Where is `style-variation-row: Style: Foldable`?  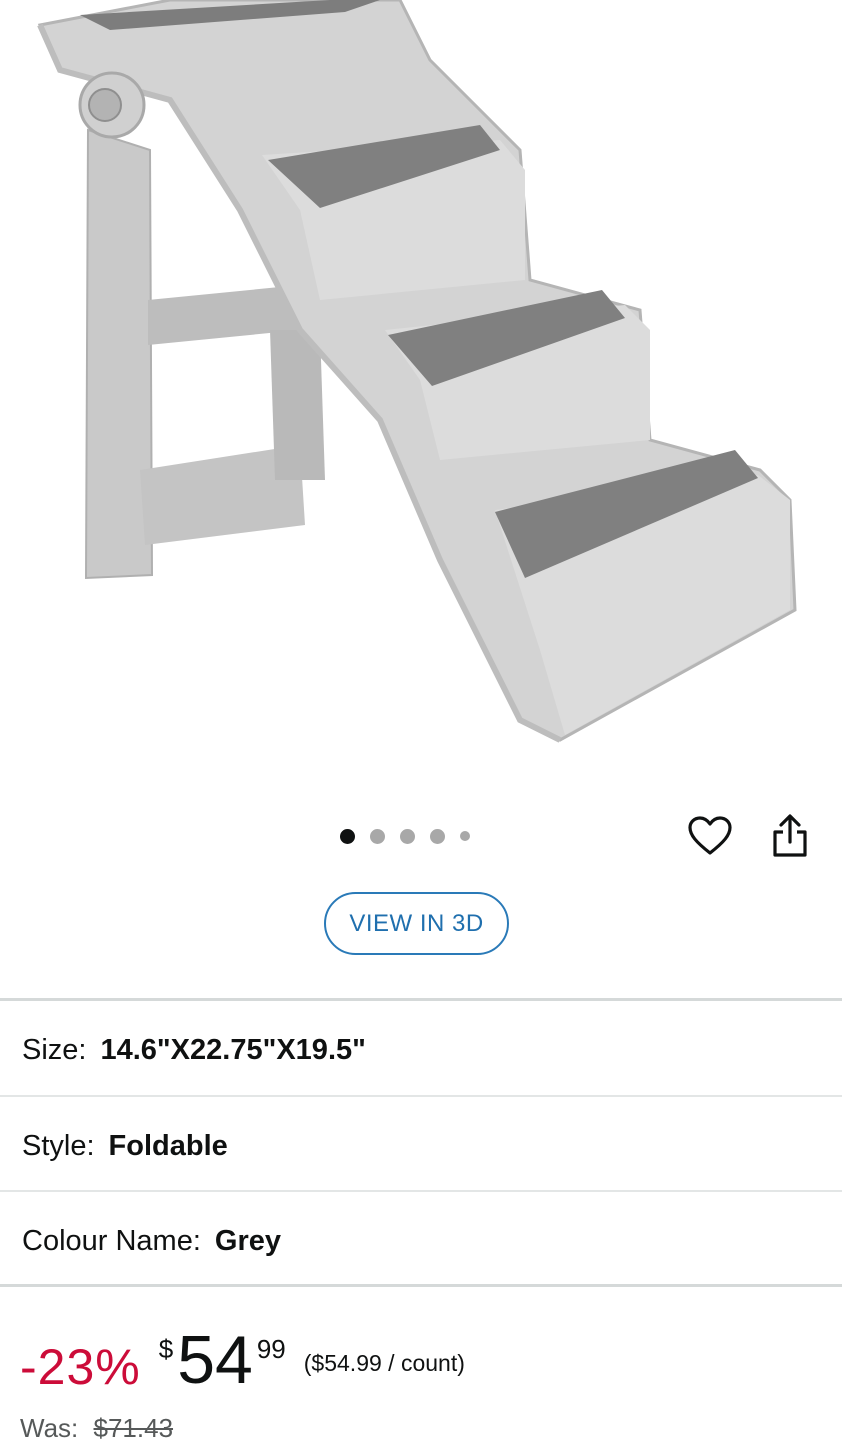
style-variation-row: Style: Foldable is located at coordinates (421, 1146).